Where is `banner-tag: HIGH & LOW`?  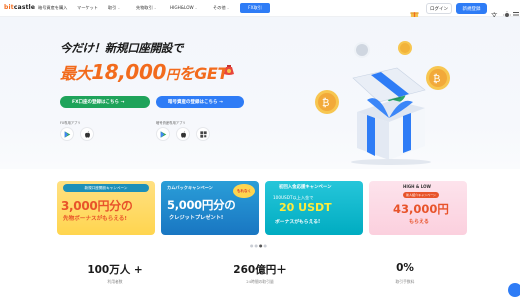 banner-tag: HIGH & LOW is located at coordinates (417, 186).